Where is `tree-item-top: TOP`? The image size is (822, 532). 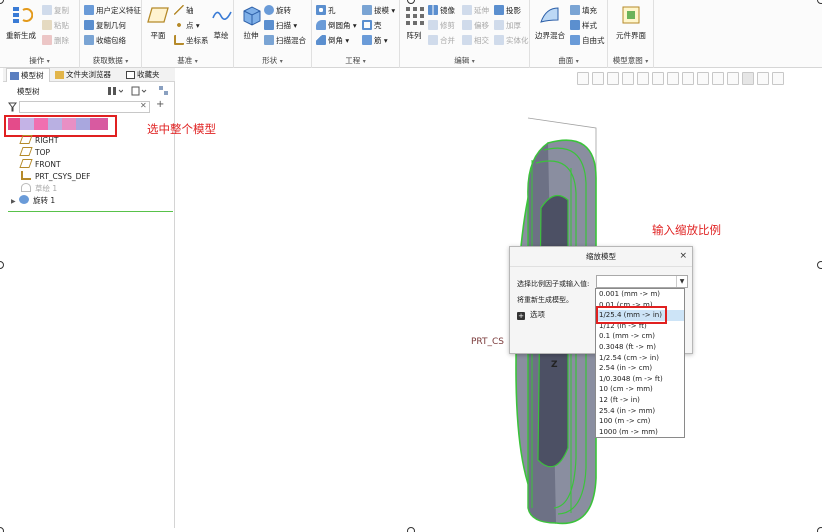 tree-item-top: TOP is located at coordinates (34, 153).